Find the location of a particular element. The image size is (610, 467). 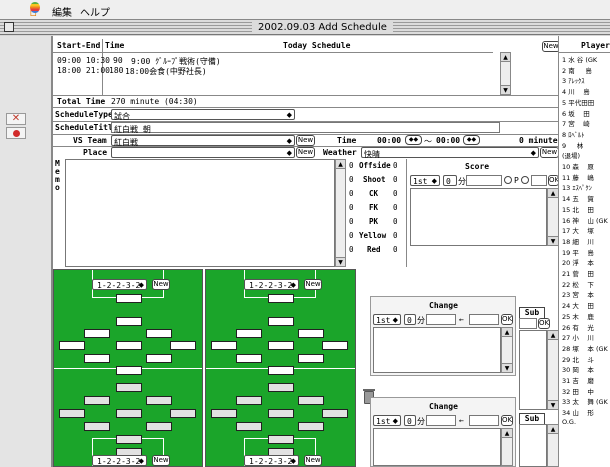

window-title-bar: 2002.09.03 Add Schedule is located at coordinates (305, 27).